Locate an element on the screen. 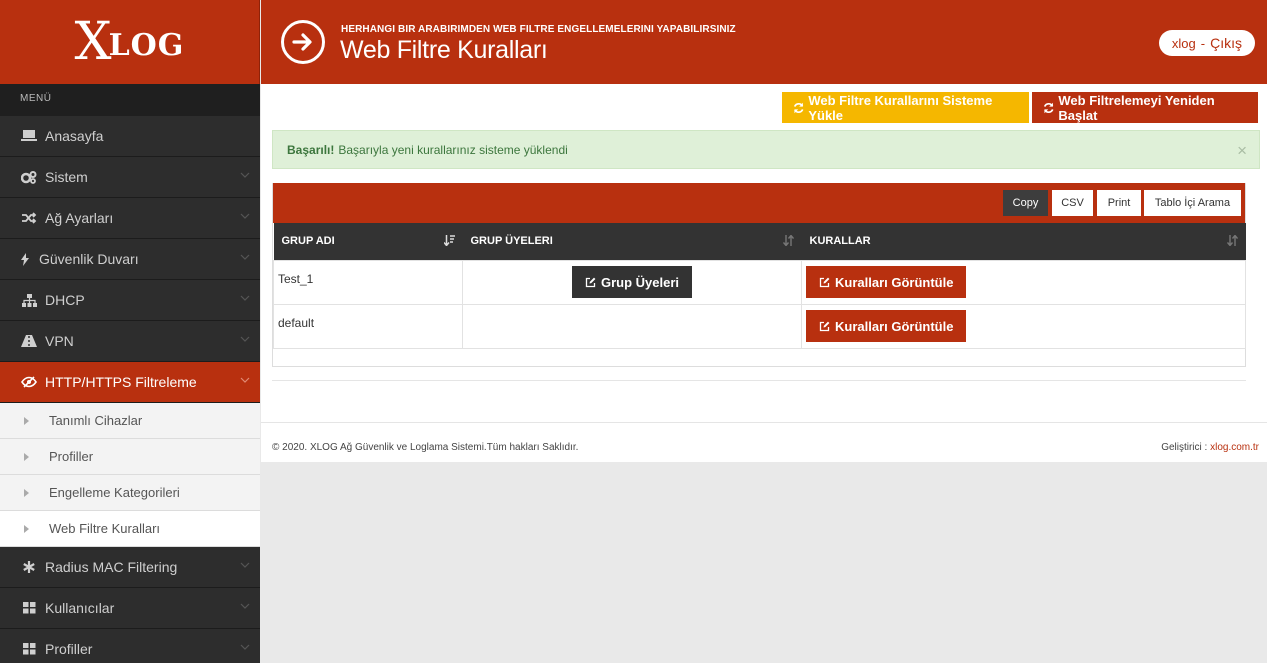 Image resolution: width=1267 pixels, height=663 pixels. csv-button: CSV is located at coordinates (1072, 203).